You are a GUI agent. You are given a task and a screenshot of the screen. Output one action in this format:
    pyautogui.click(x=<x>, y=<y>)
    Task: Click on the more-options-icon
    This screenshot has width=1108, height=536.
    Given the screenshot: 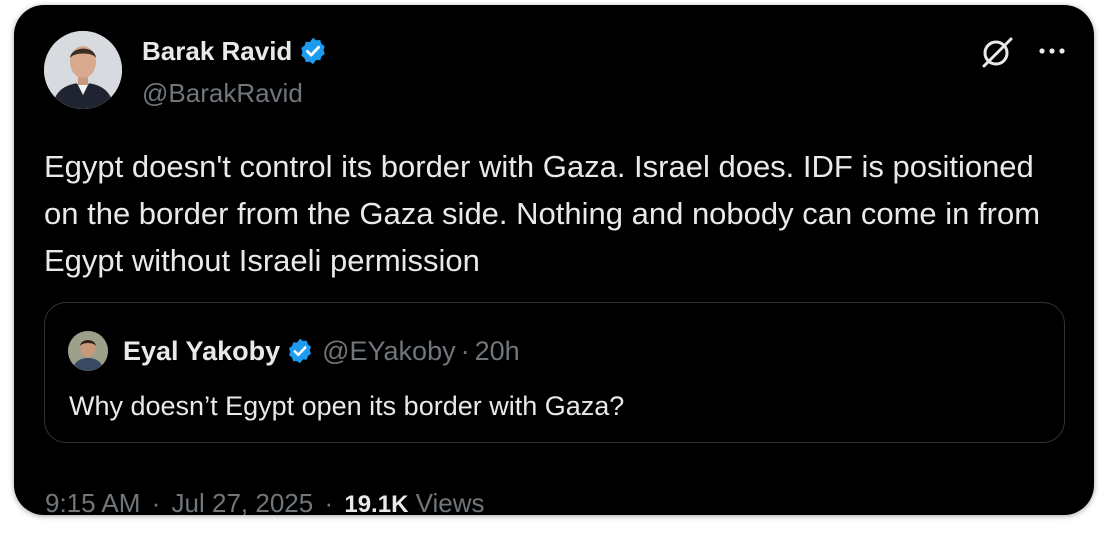 What is the action you would take?
    pyautogui.click(x=1052, y=51)
    